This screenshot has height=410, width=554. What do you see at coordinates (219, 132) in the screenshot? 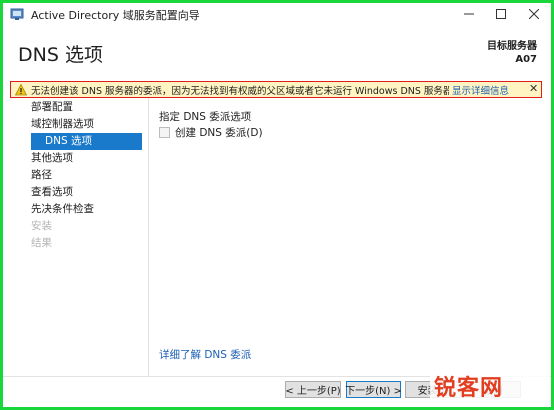
I see `create-dns-delegation-label: 创建 DNS 委派(D)` at bounding box center [219, 132].